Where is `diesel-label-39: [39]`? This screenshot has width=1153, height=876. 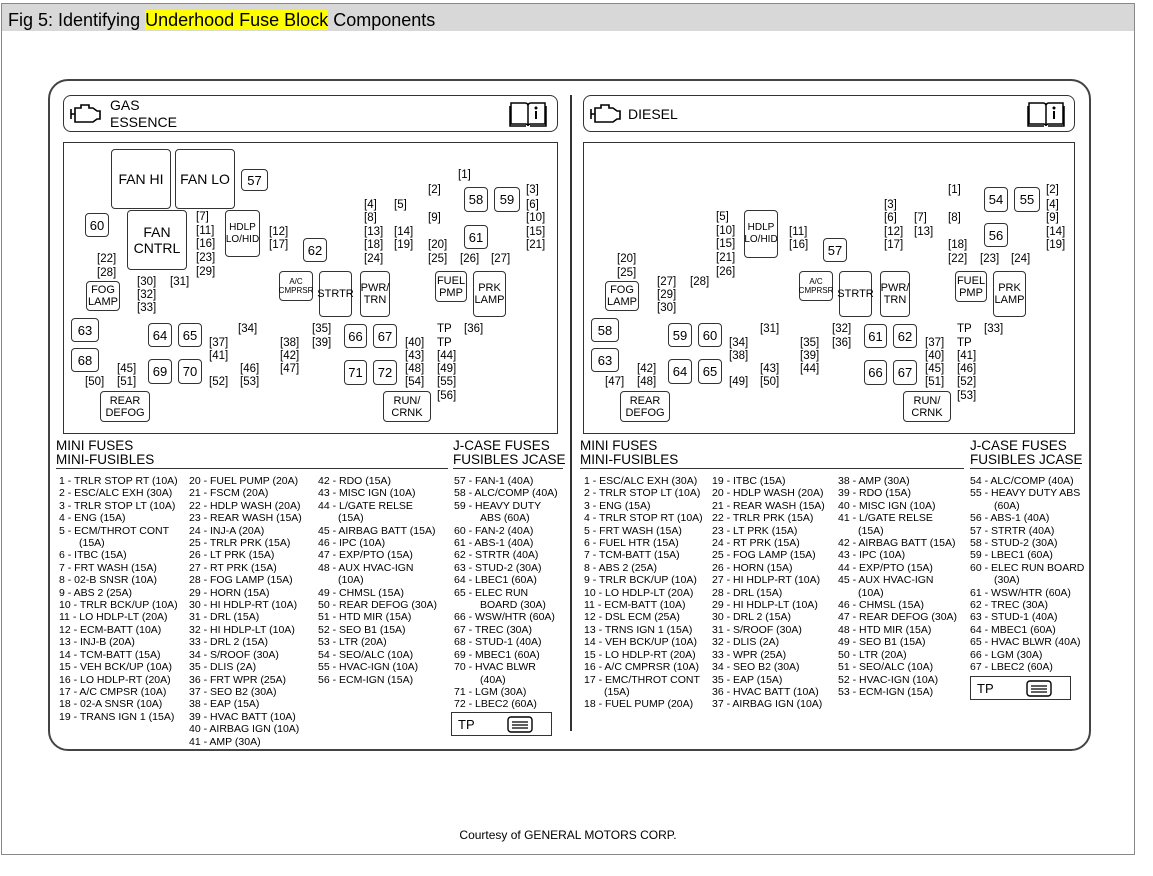
diesel-label-39: [39] is located at coordinates (810, 356).